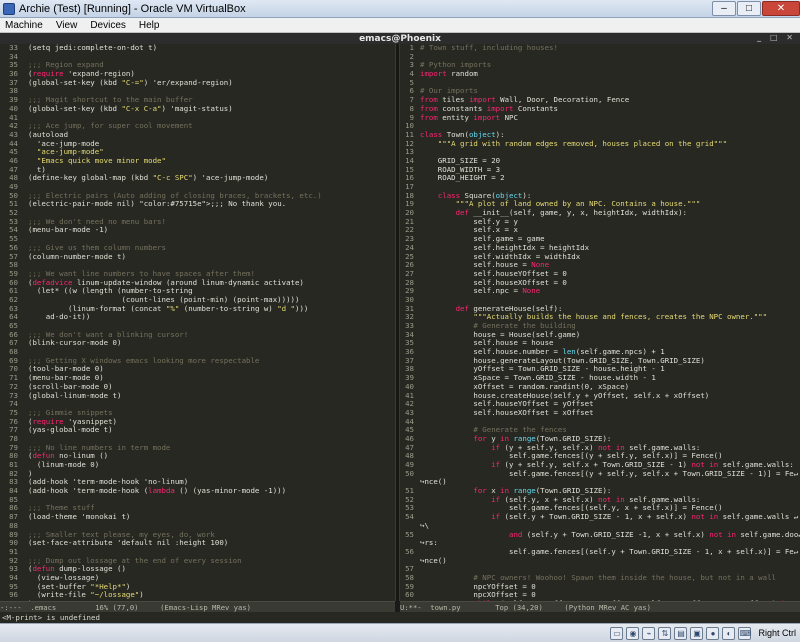 This screenshot has width=800, height=642. Describe the element at coordinates (68, 456) in the screenshot. I see `code-text: (defun no-linum ()` at that location.